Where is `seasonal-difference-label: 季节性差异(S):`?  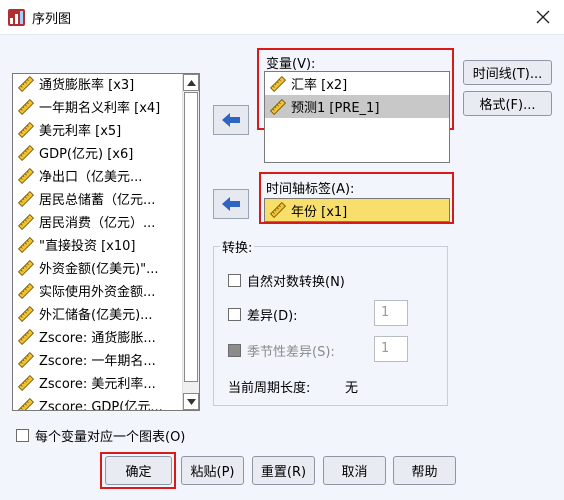 seasonal-difference-label: 季节性差异(S): is located at coordinates (291, 352).